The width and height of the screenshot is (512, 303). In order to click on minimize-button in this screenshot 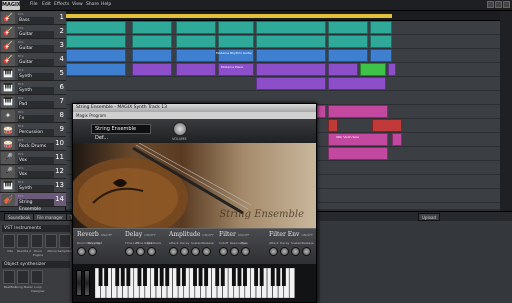, I will do `click(490, 4)`.